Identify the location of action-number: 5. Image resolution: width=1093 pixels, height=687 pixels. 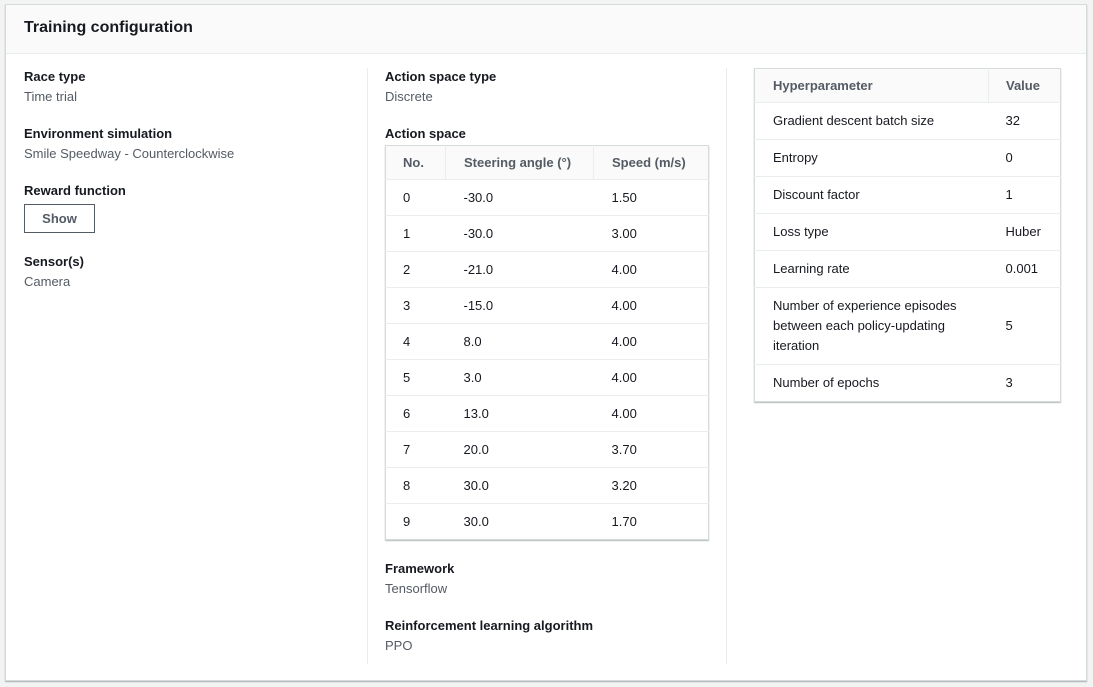
(415, 377).